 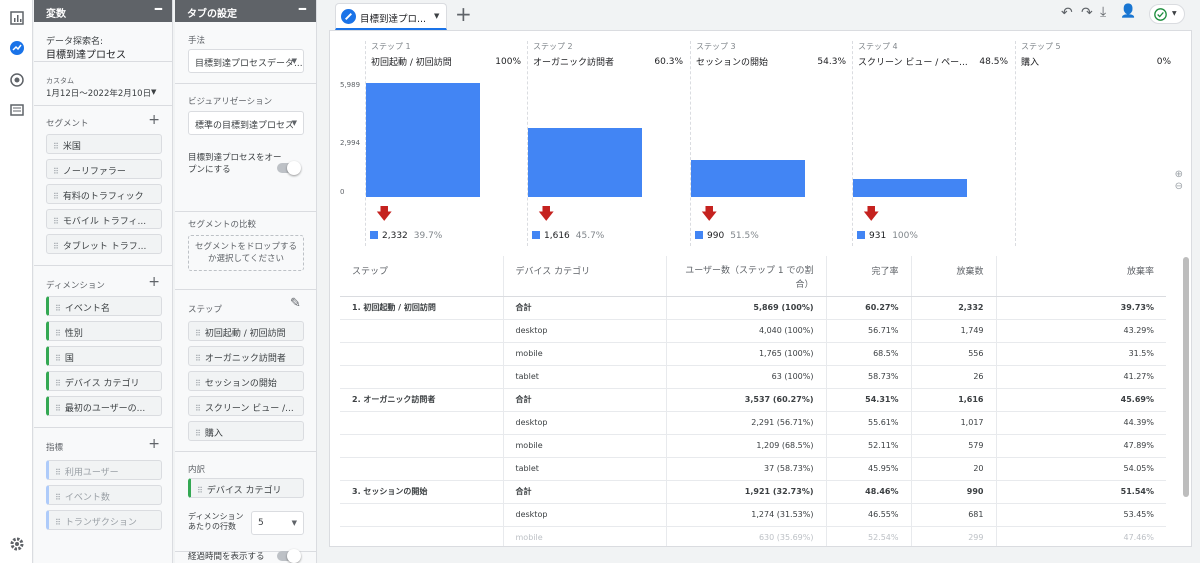 I want to click on date-dropdown-icon: ▼, so click(x=153, y=92).